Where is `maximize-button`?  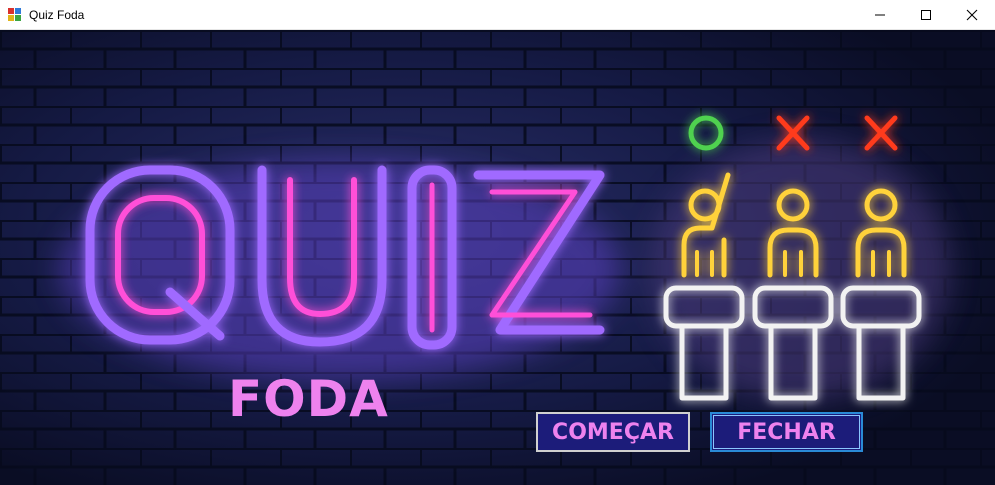 maximize-button is located at coordinates (926, 15).